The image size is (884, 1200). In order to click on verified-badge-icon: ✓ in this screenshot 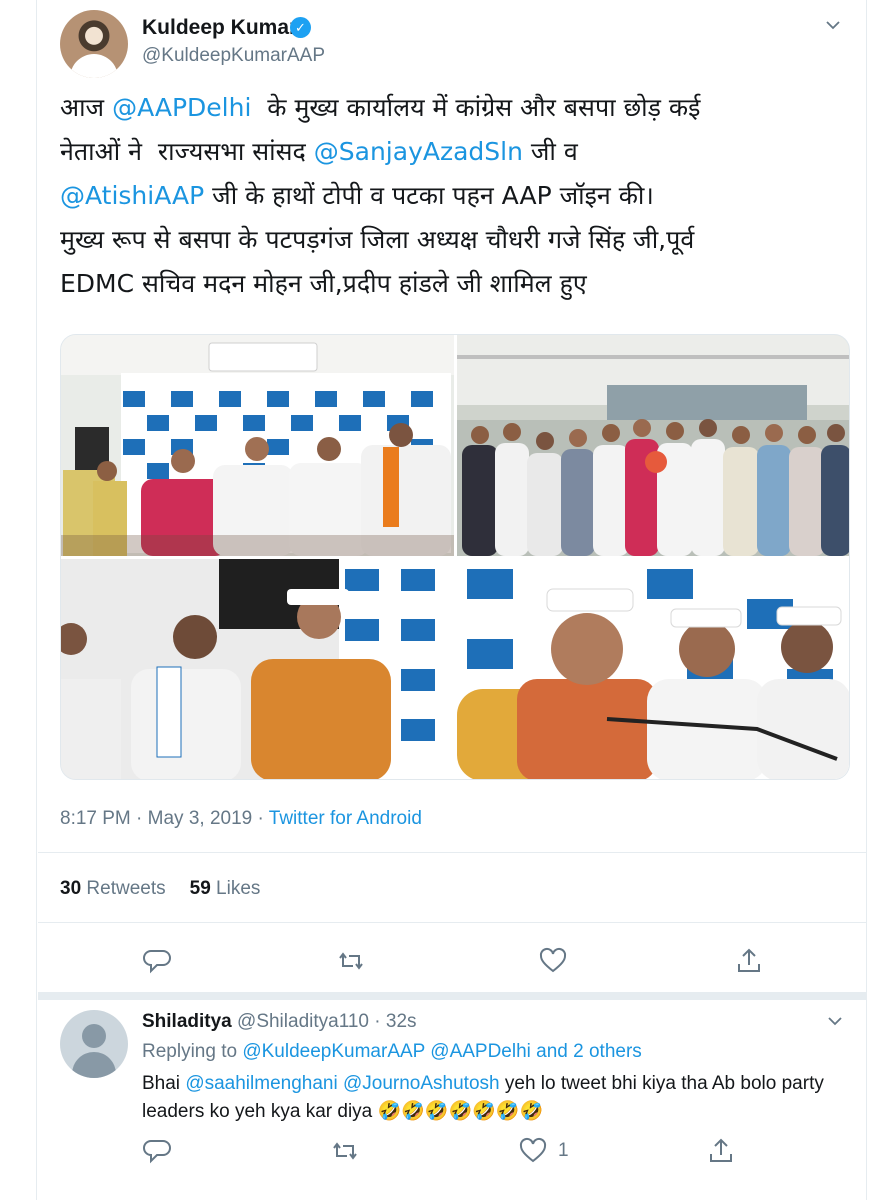, I will do `click(300, 27)`.